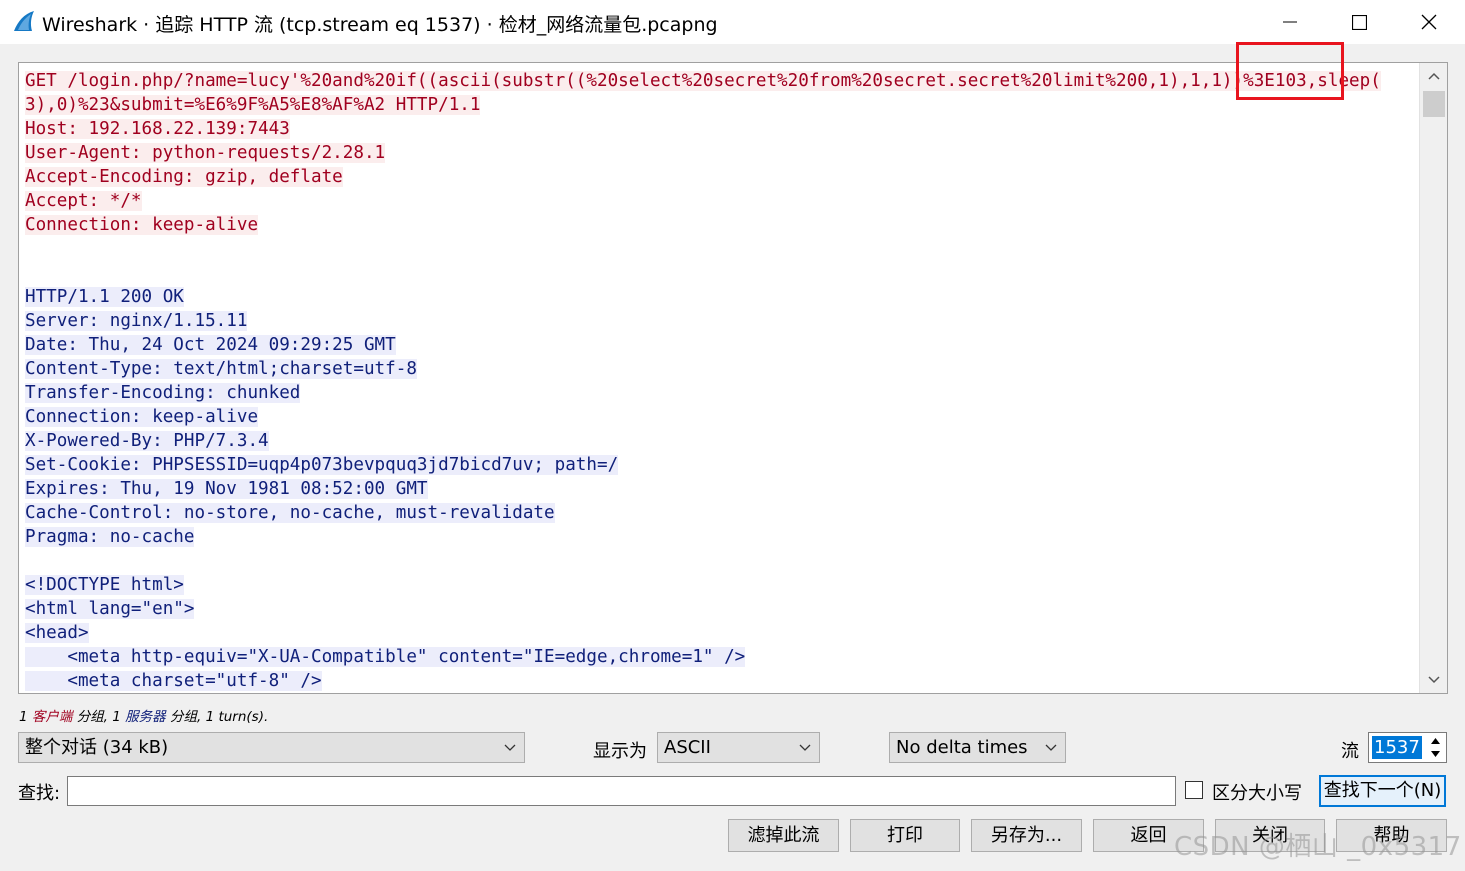 The height and width of the screenshot is (871, 1465). What do you see at coordinates (210, 345) in the screenshot?
I see `stream-line: Date: Thu, 24 Oct 2024 09:29:25 GMT` at bounding box center [210, 345].